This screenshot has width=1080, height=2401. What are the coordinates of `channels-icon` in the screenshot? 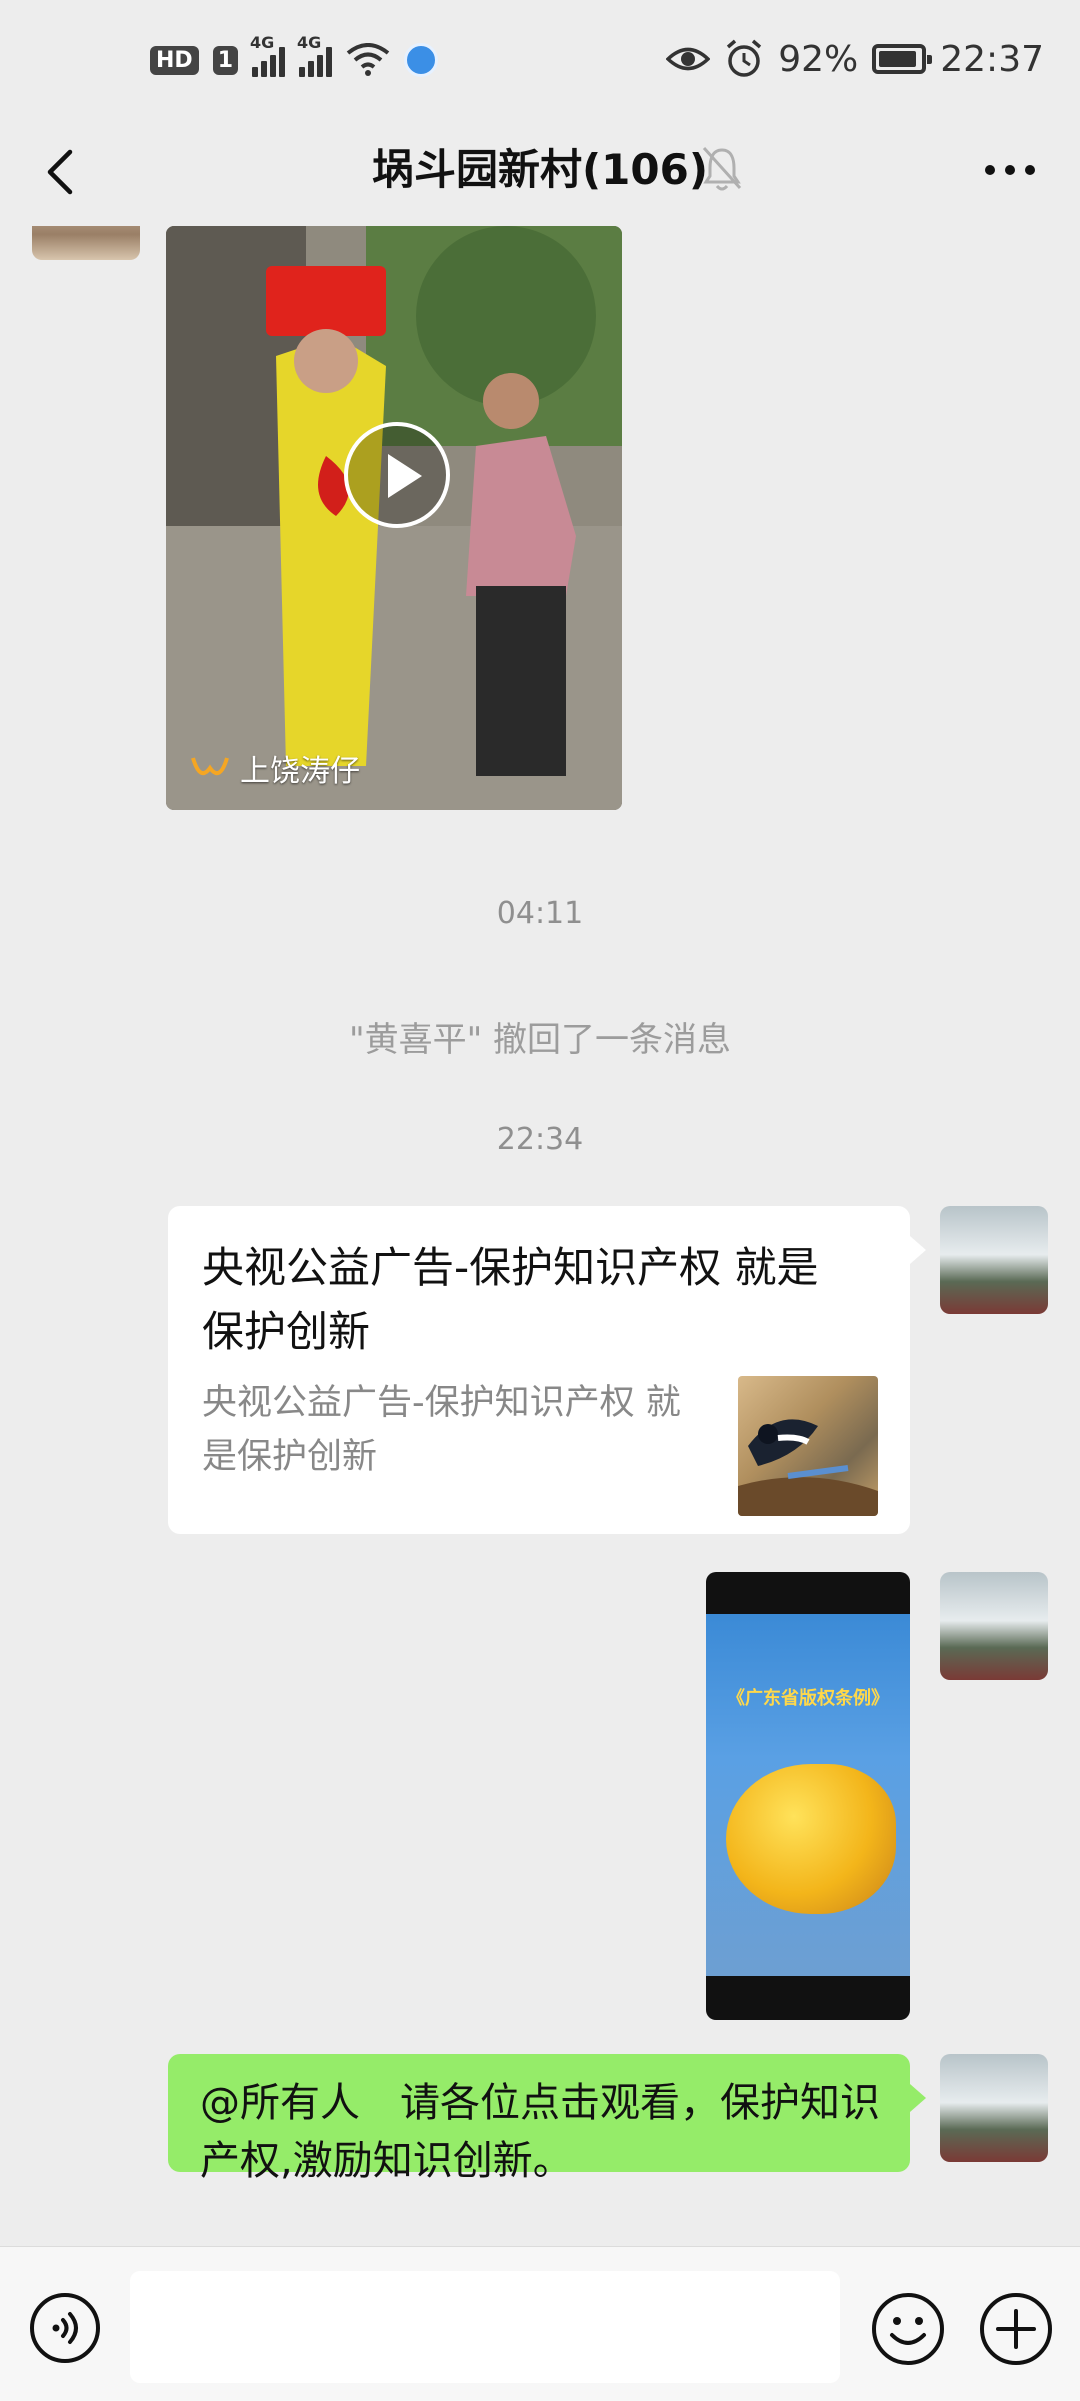 It's located at (210, 766).